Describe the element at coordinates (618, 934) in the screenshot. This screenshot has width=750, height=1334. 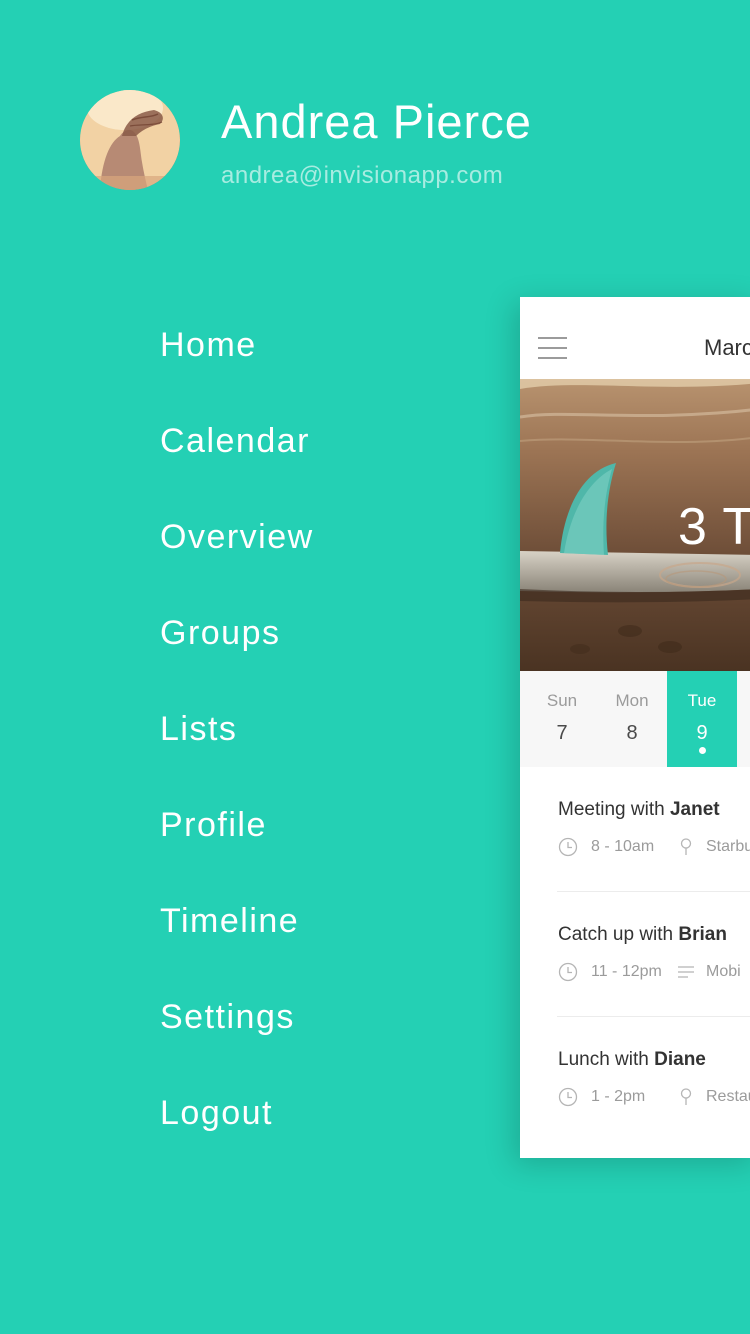
I see `event-title-text: Catch up with` at that location.